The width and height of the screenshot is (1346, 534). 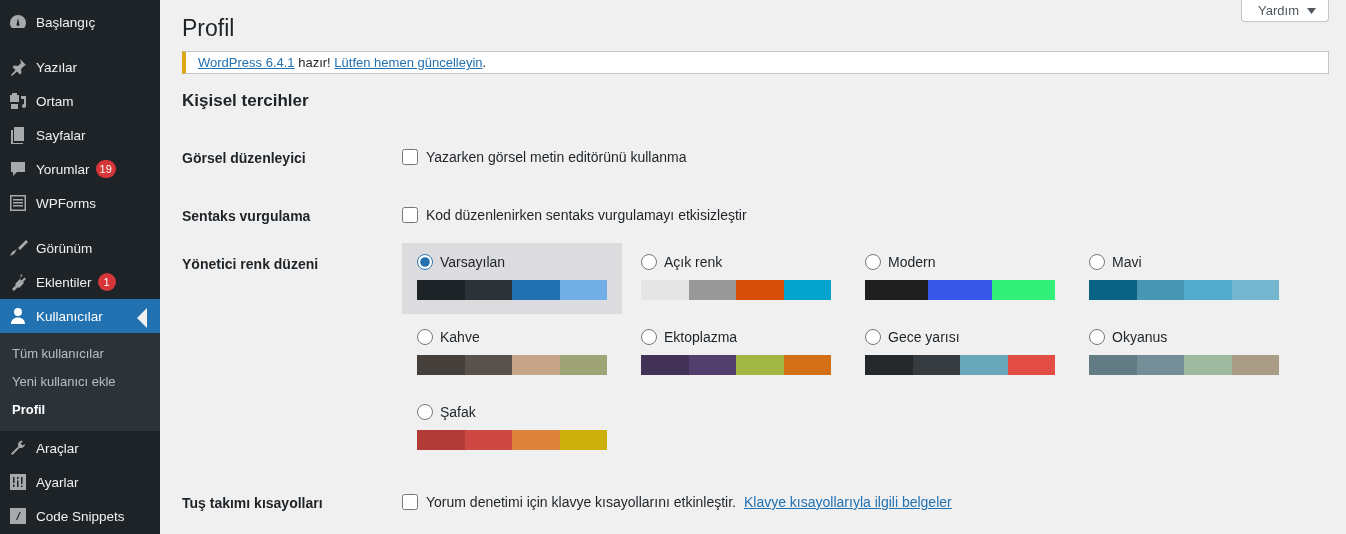 What do you see at coordinates (80, 101) in the screenshot?
I see `sidebar-menu-item: Ortam` at bounding box center [80, 101].